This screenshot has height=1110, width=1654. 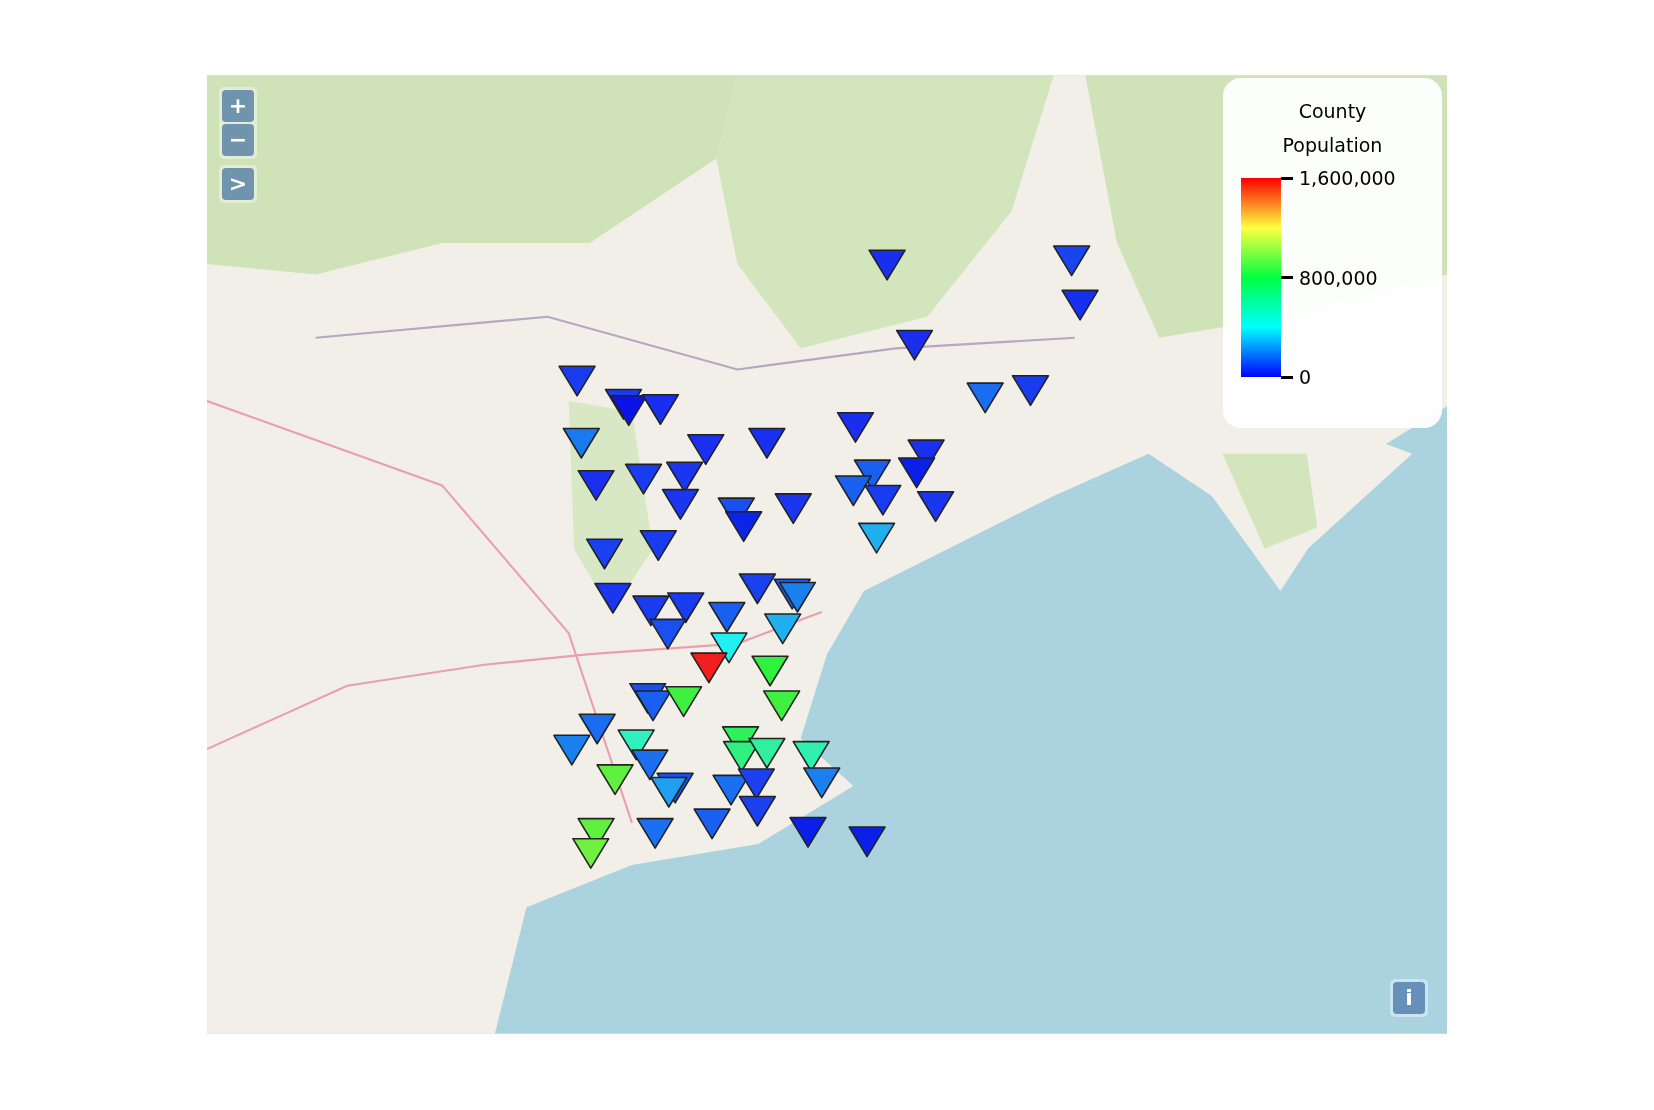 What do you see at coordinates (1347, 179) in the screenshot?
I see `tick-label: 1,600,000` at bounding box center [1347, 179].